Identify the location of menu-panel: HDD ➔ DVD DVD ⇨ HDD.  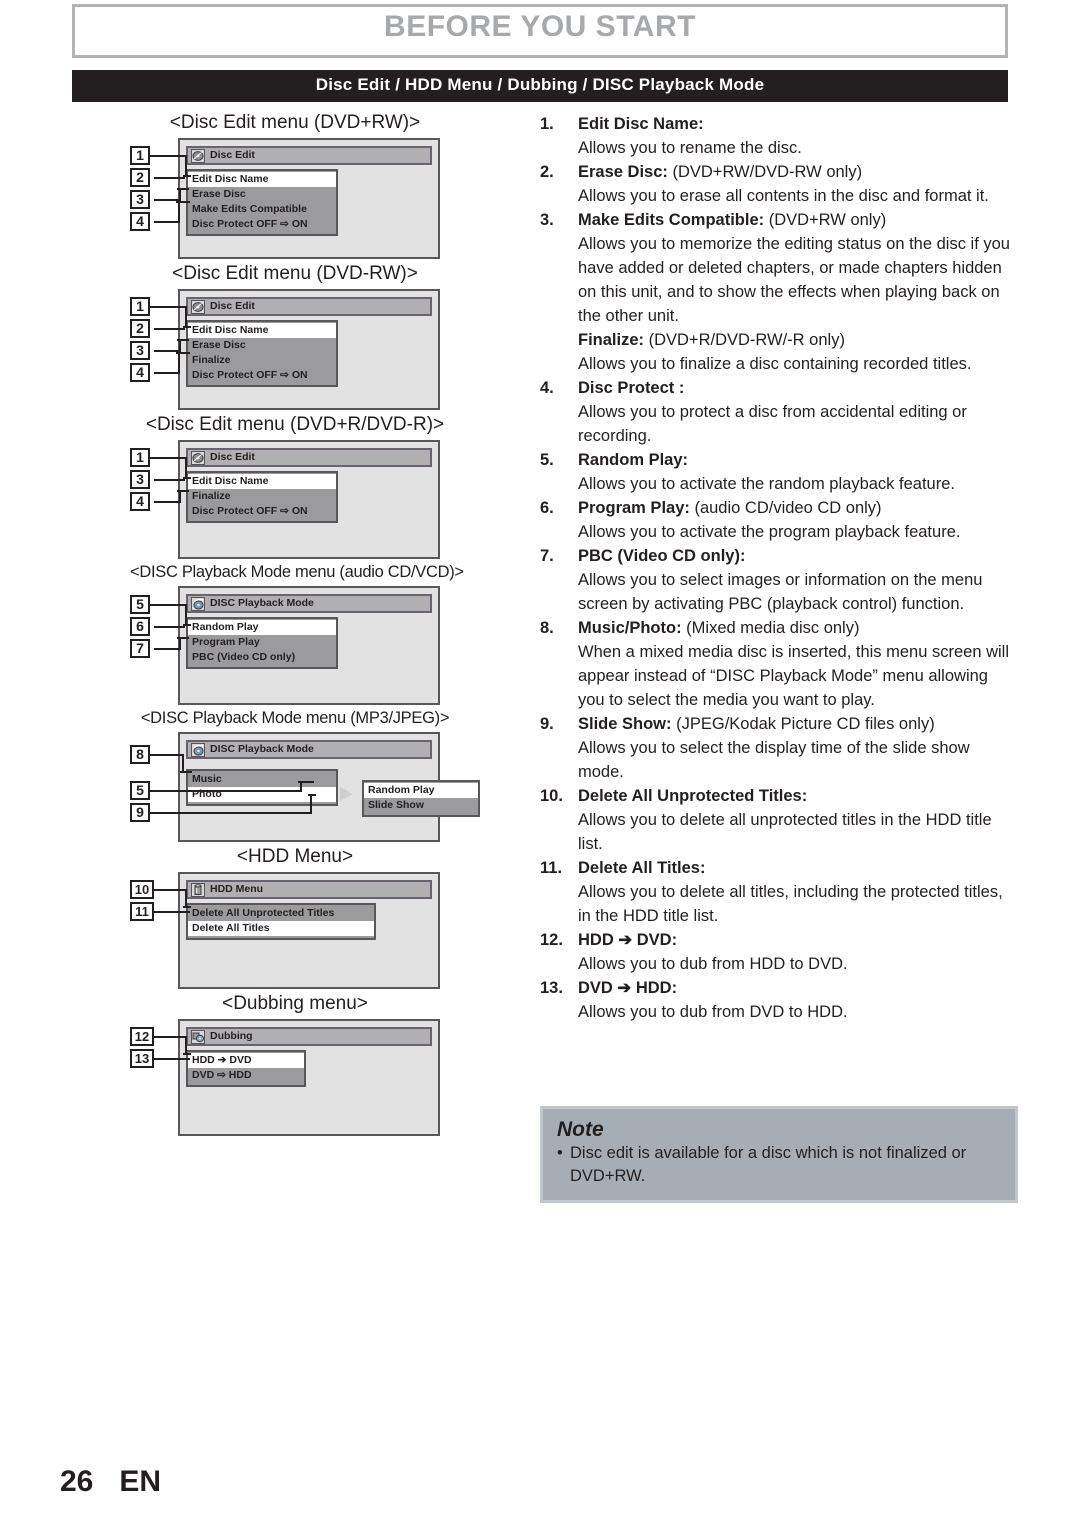
(246, 1068).